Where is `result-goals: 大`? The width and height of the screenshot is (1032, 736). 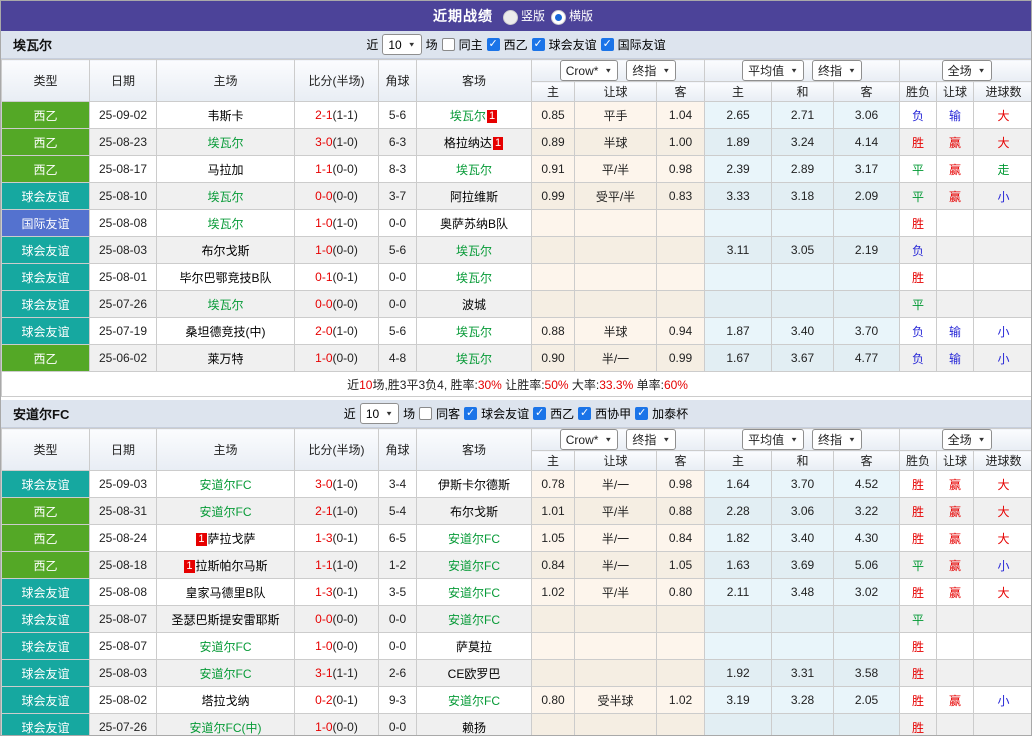 result-goals: 大 is located at coordinates (1002, 142).